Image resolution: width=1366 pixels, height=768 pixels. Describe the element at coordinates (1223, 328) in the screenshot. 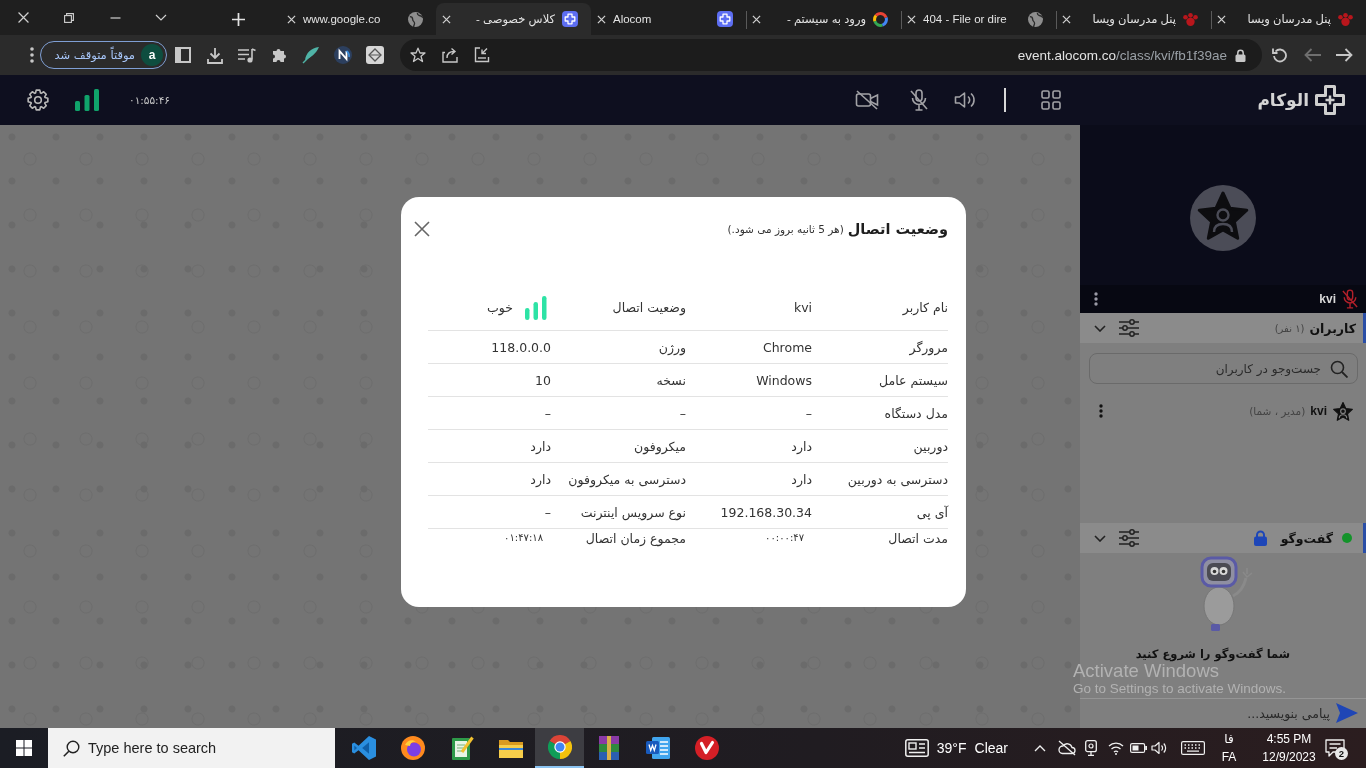

I see `users-panel-header: کاربران (۱ نفر)` at that location.